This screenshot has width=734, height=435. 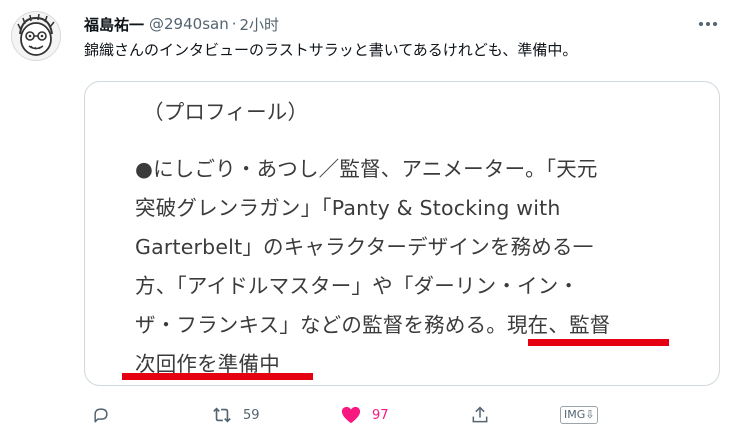 I want to click on tweet-text: 錦織さんのインタビューのラストサラッと書いてあるけれども、準備中。, so click(x=331, y=50).